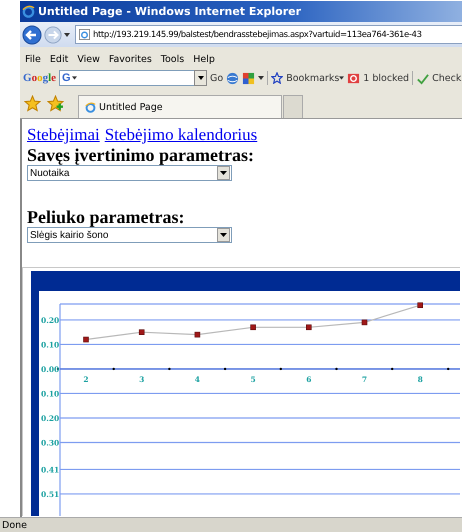  What do you see at coordinates (130, 59) in the screenshot?
I see `menu-item: Favorites` at bounding box center [130, 59].